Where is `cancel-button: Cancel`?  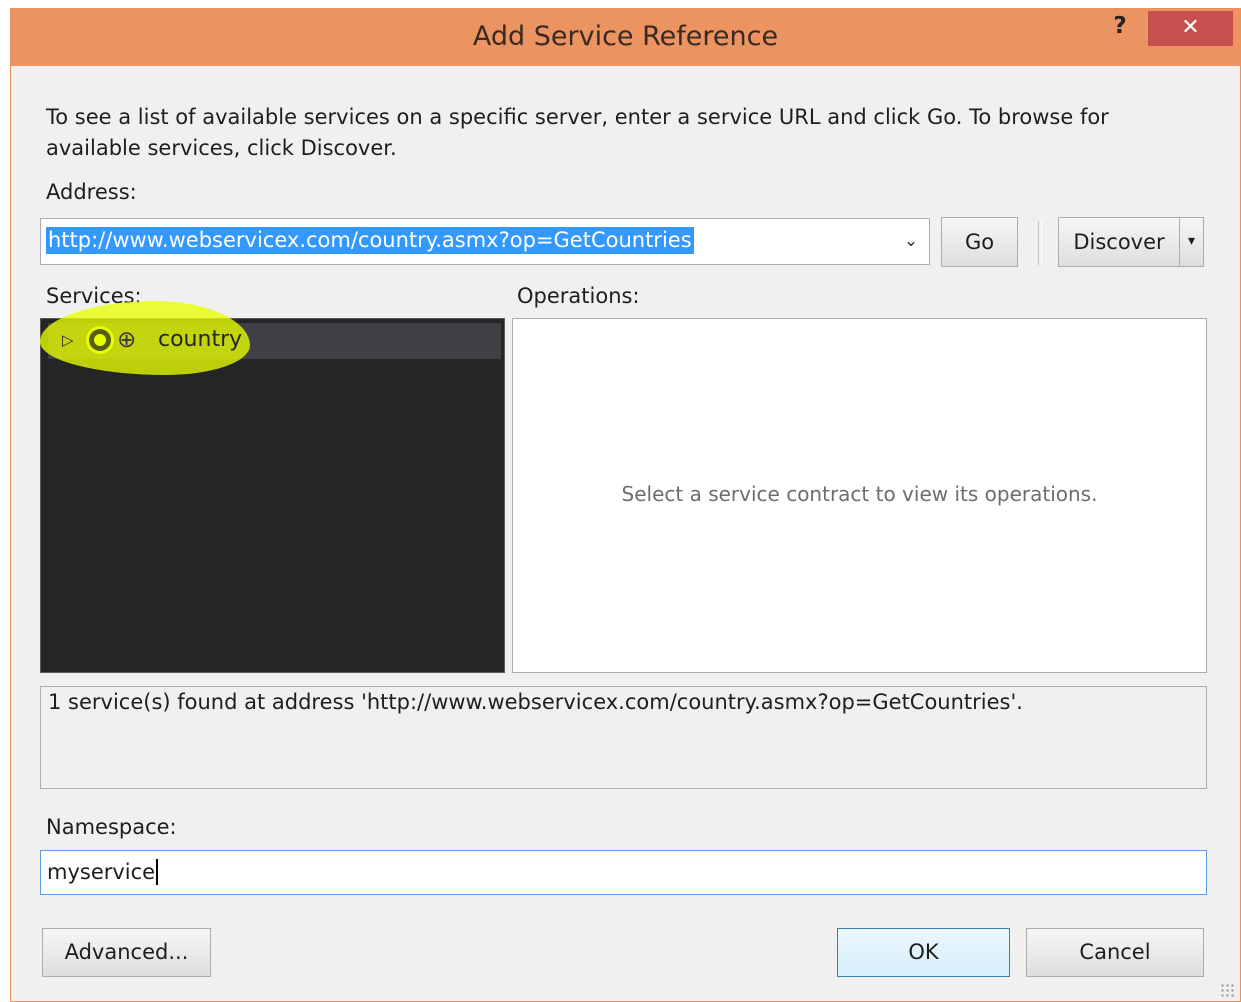
cancel-button: Cancel is located at coordinates (1115, 952).